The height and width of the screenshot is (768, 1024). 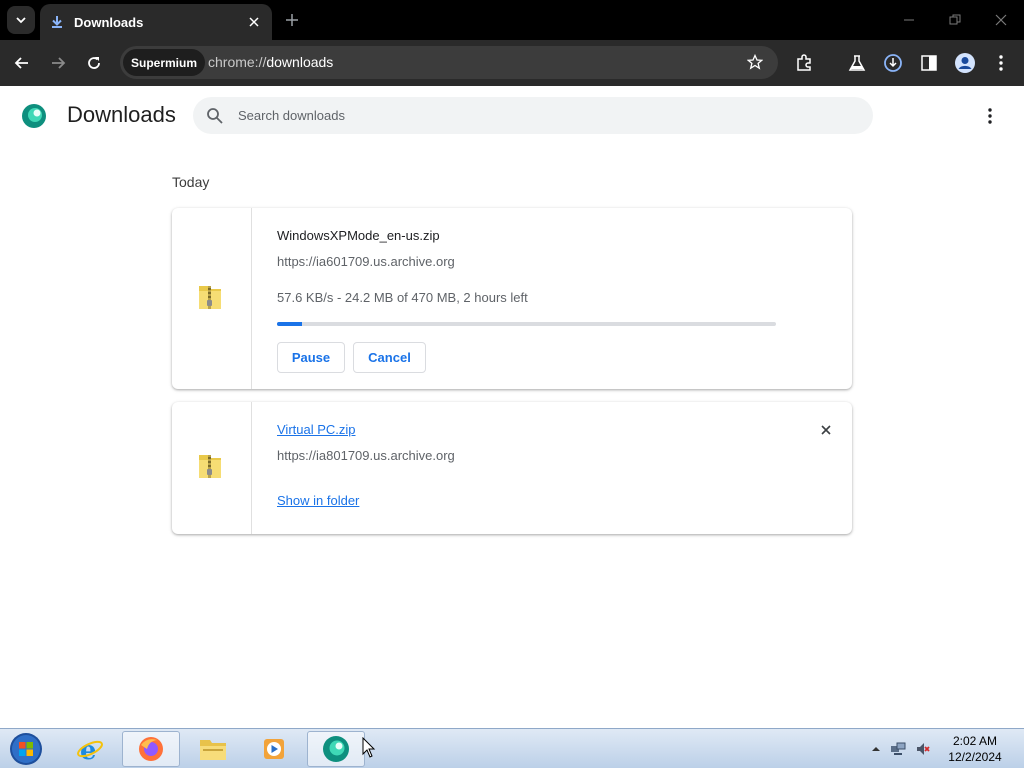 What do you see at coordinates (156, 22) in the screenshot?
I see `tab-downloads: Downloads` at bounding box center [156, 22].